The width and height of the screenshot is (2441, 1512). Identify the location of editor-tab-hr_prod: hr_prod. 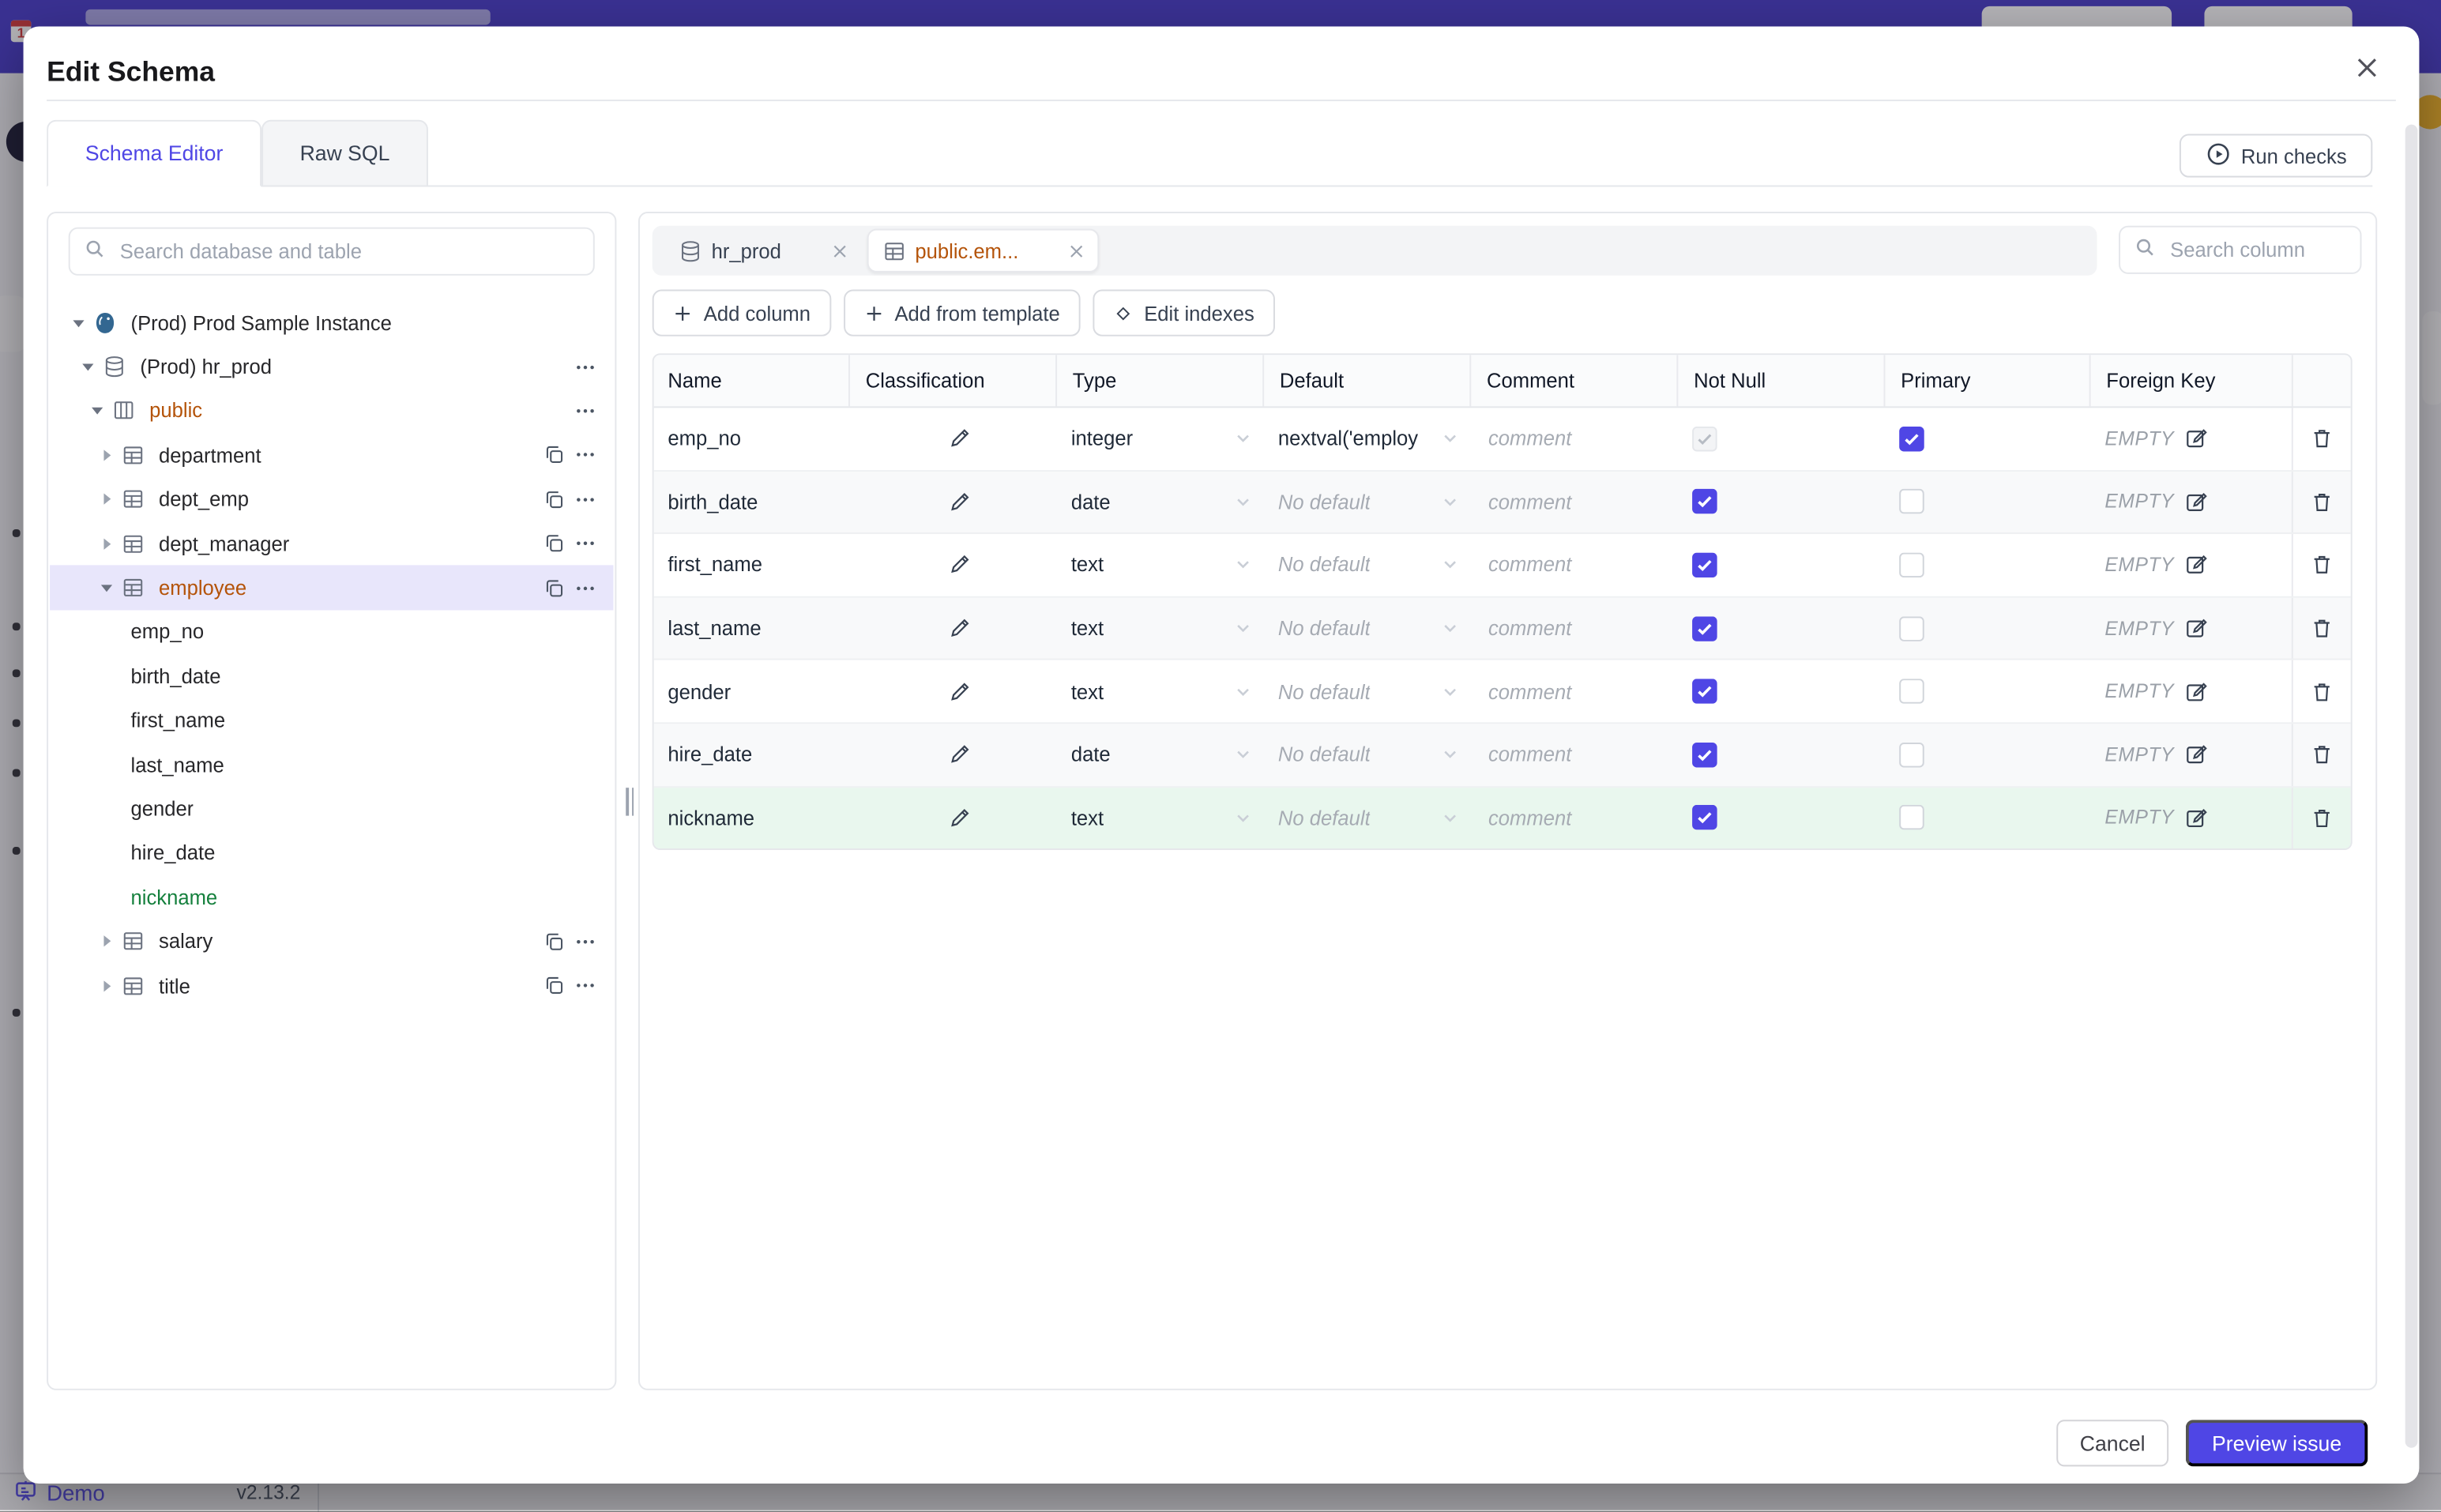
(762, 251).